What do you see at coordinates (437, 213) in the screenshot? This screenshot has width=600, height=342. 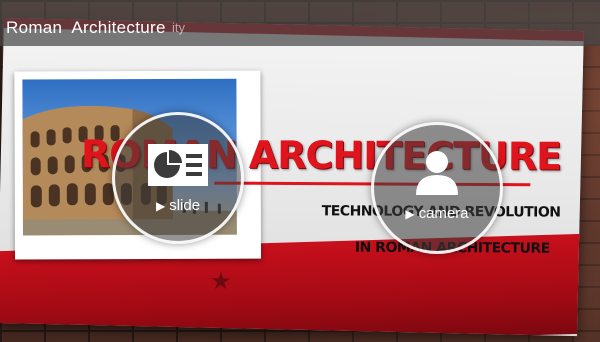 I see `play-camera-label: ▶ camera` at bounding box center [437, 213].